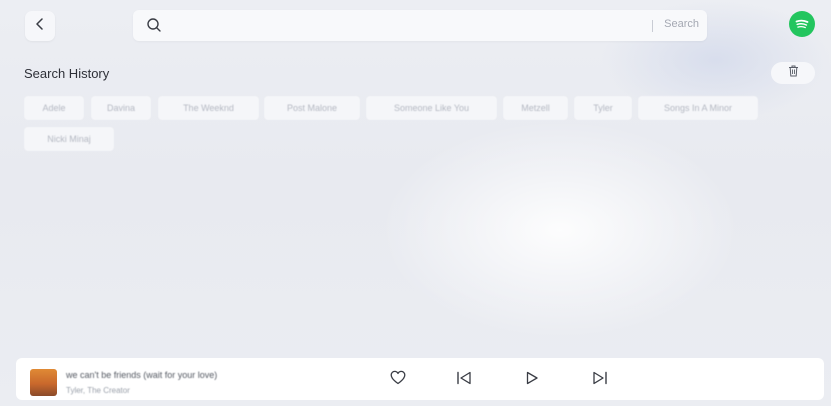 The image size is (831, 406). What do you see at coordinates (312, 108) in the screenshot?
I see `history-chip: Post Malone` at bounding box center [312, 108].